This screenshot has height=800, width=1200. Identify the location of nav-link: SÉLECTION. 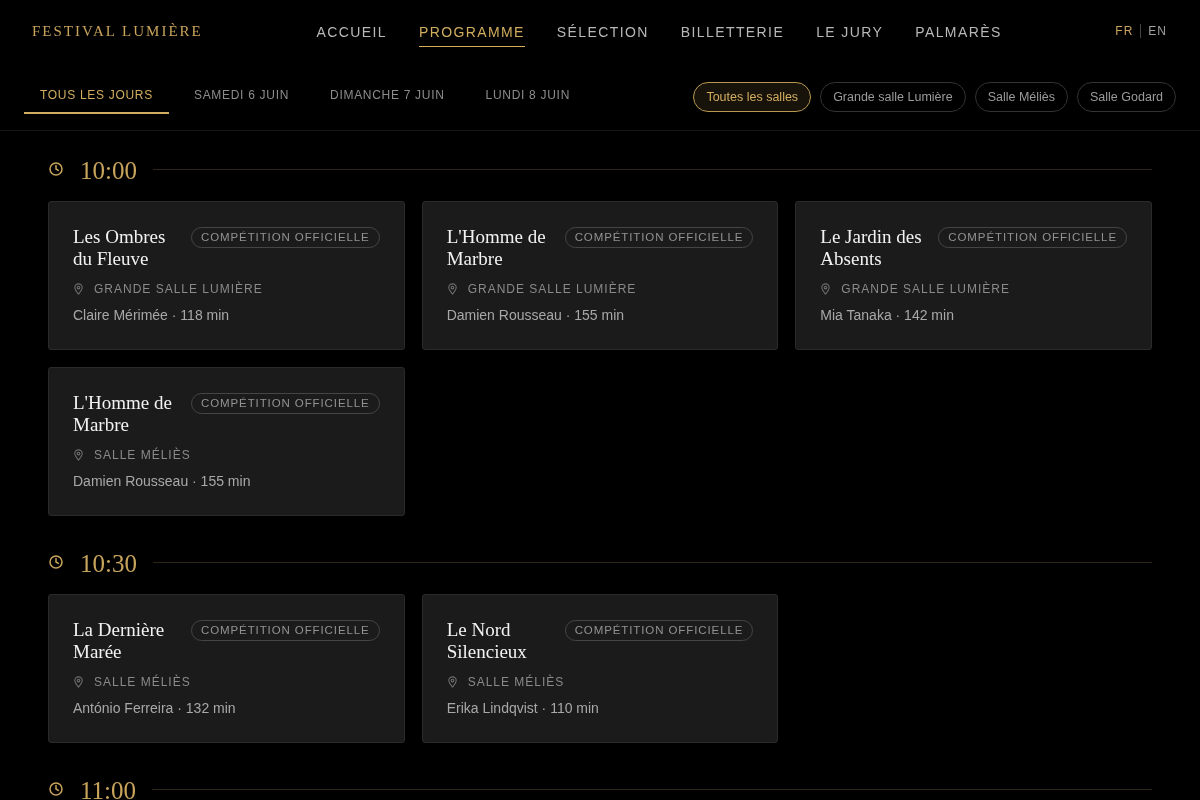
(602, 35).